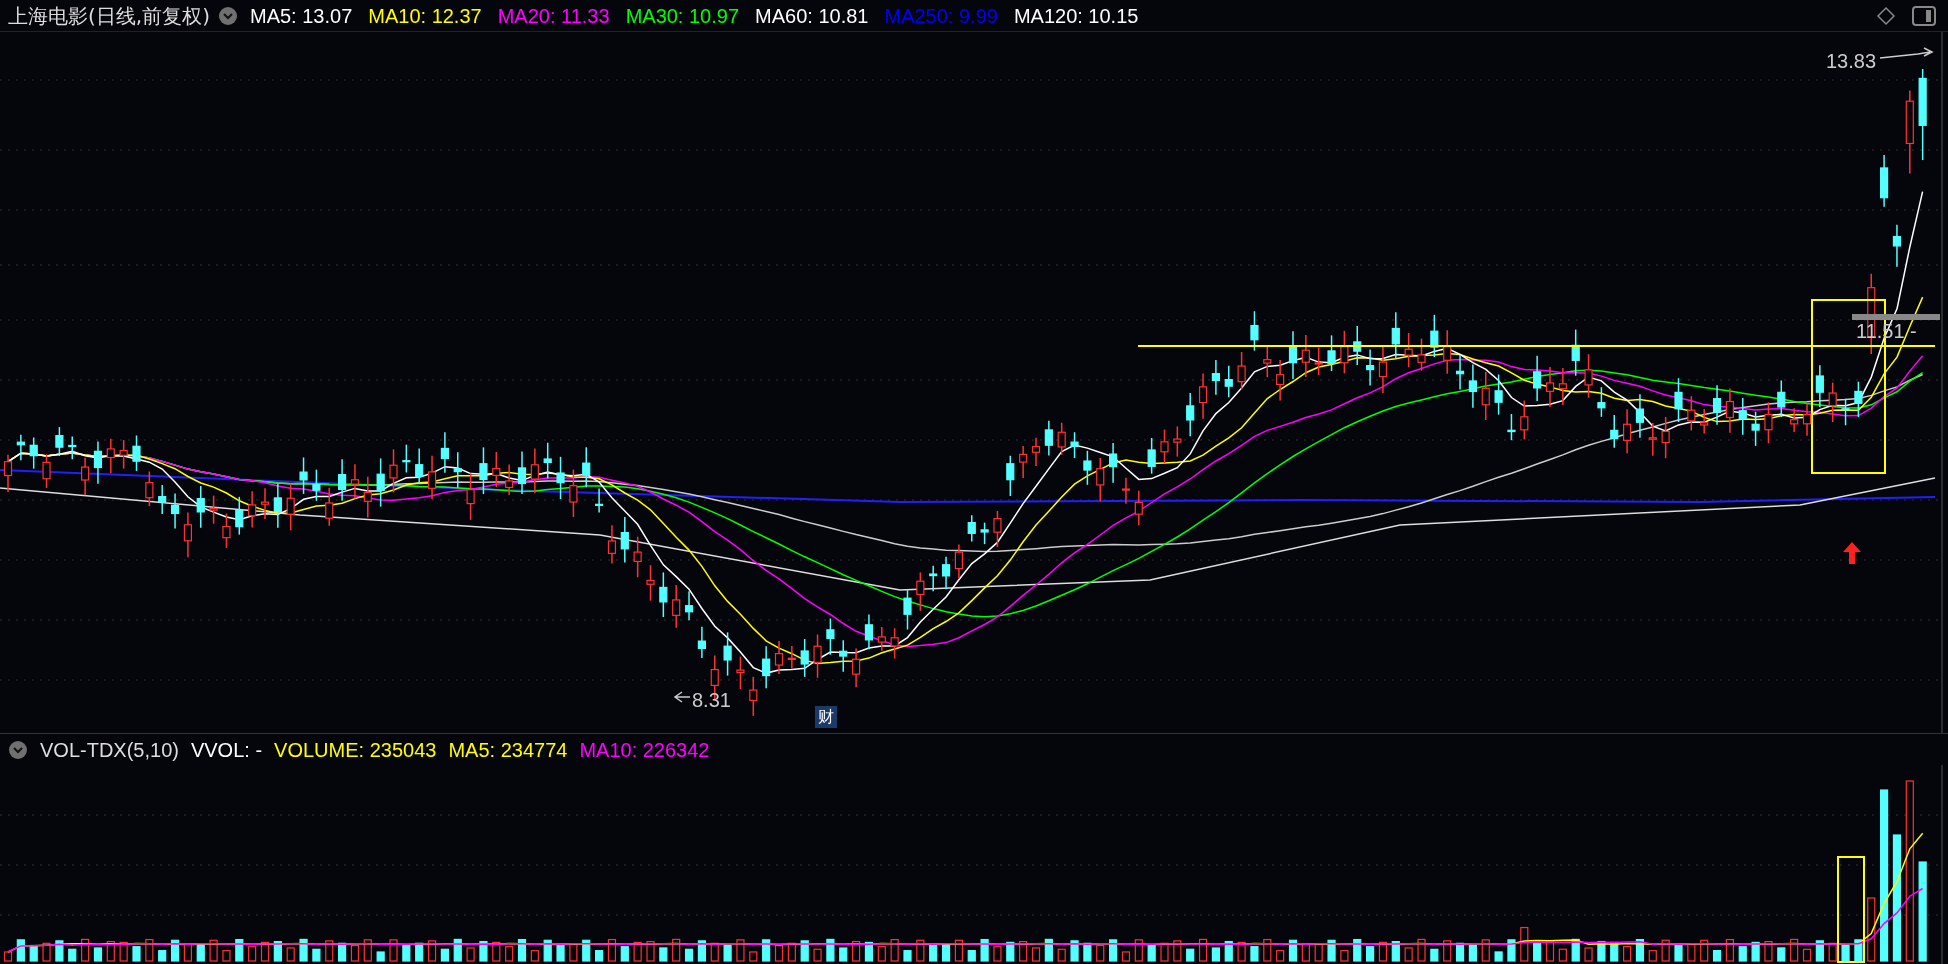 This screenshot has width=1948, height=964. What do you see at coordinates (1886, 15) in the screenshot?
I see `diamond-icon` at bounding box center [1886, 15].